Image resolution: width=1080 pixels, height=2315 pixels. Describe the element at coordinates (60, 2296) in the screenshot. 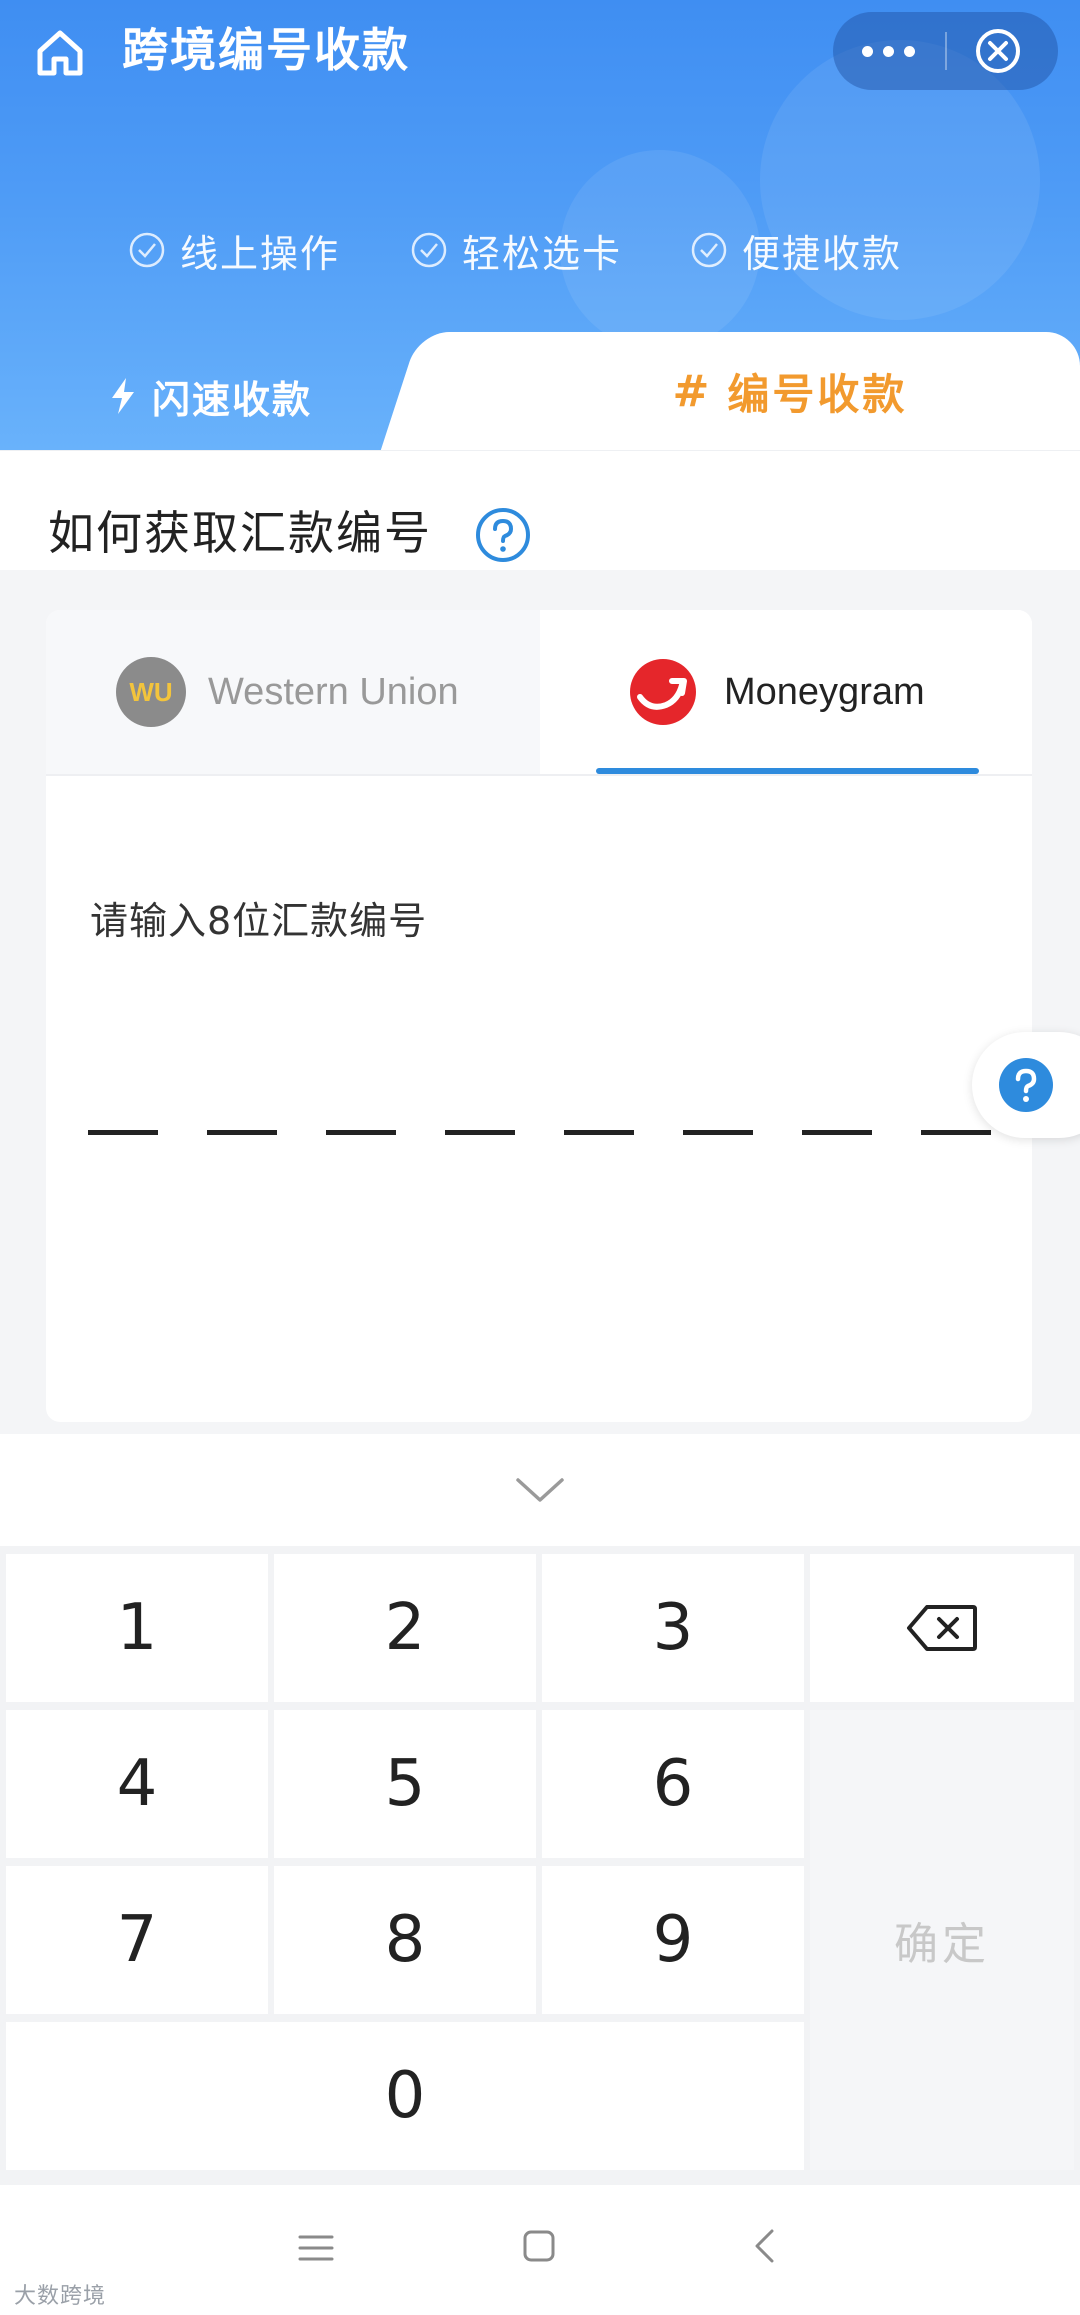

I see `watermark-text: 大数跨境` at that location.